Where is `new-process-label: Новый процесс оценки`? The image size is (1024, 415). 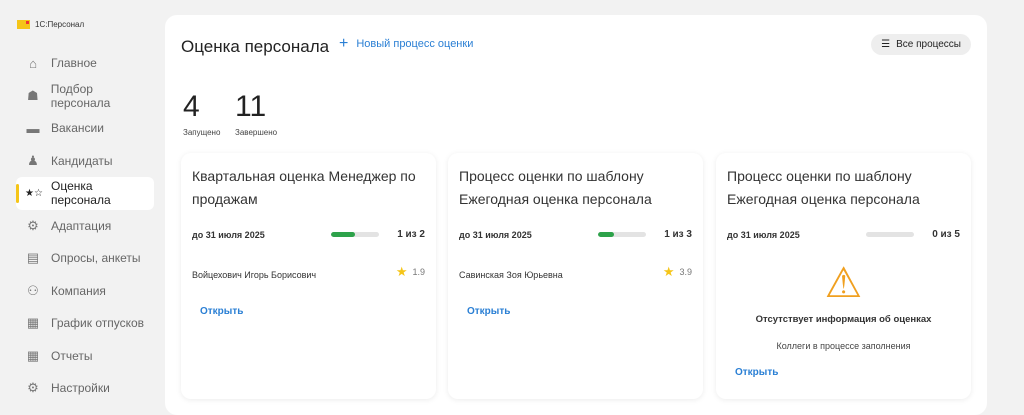
new-process-label: Новый процесс оценки is located at coordinates (415, 44).